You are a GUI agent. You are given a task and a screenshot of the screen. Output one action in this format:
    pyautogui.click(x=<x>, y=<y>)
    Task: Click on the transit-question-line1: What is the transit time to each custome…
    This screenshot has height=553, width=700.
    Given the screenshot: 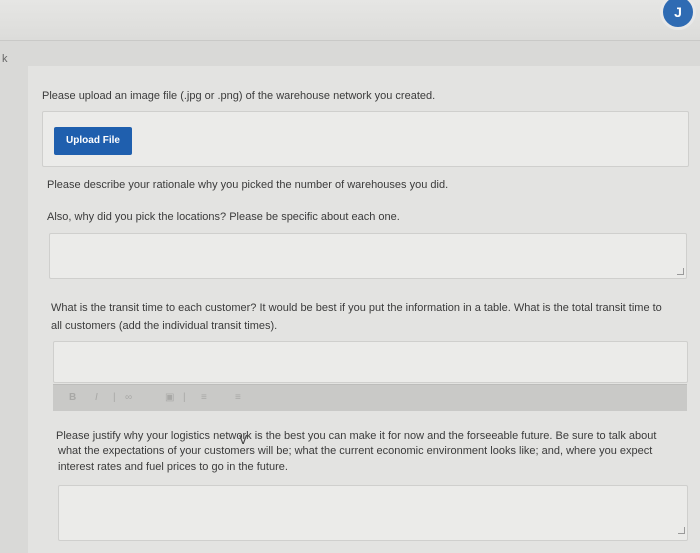 What is the action you would take?
    pyautogui.click(x=356, y=308)
    